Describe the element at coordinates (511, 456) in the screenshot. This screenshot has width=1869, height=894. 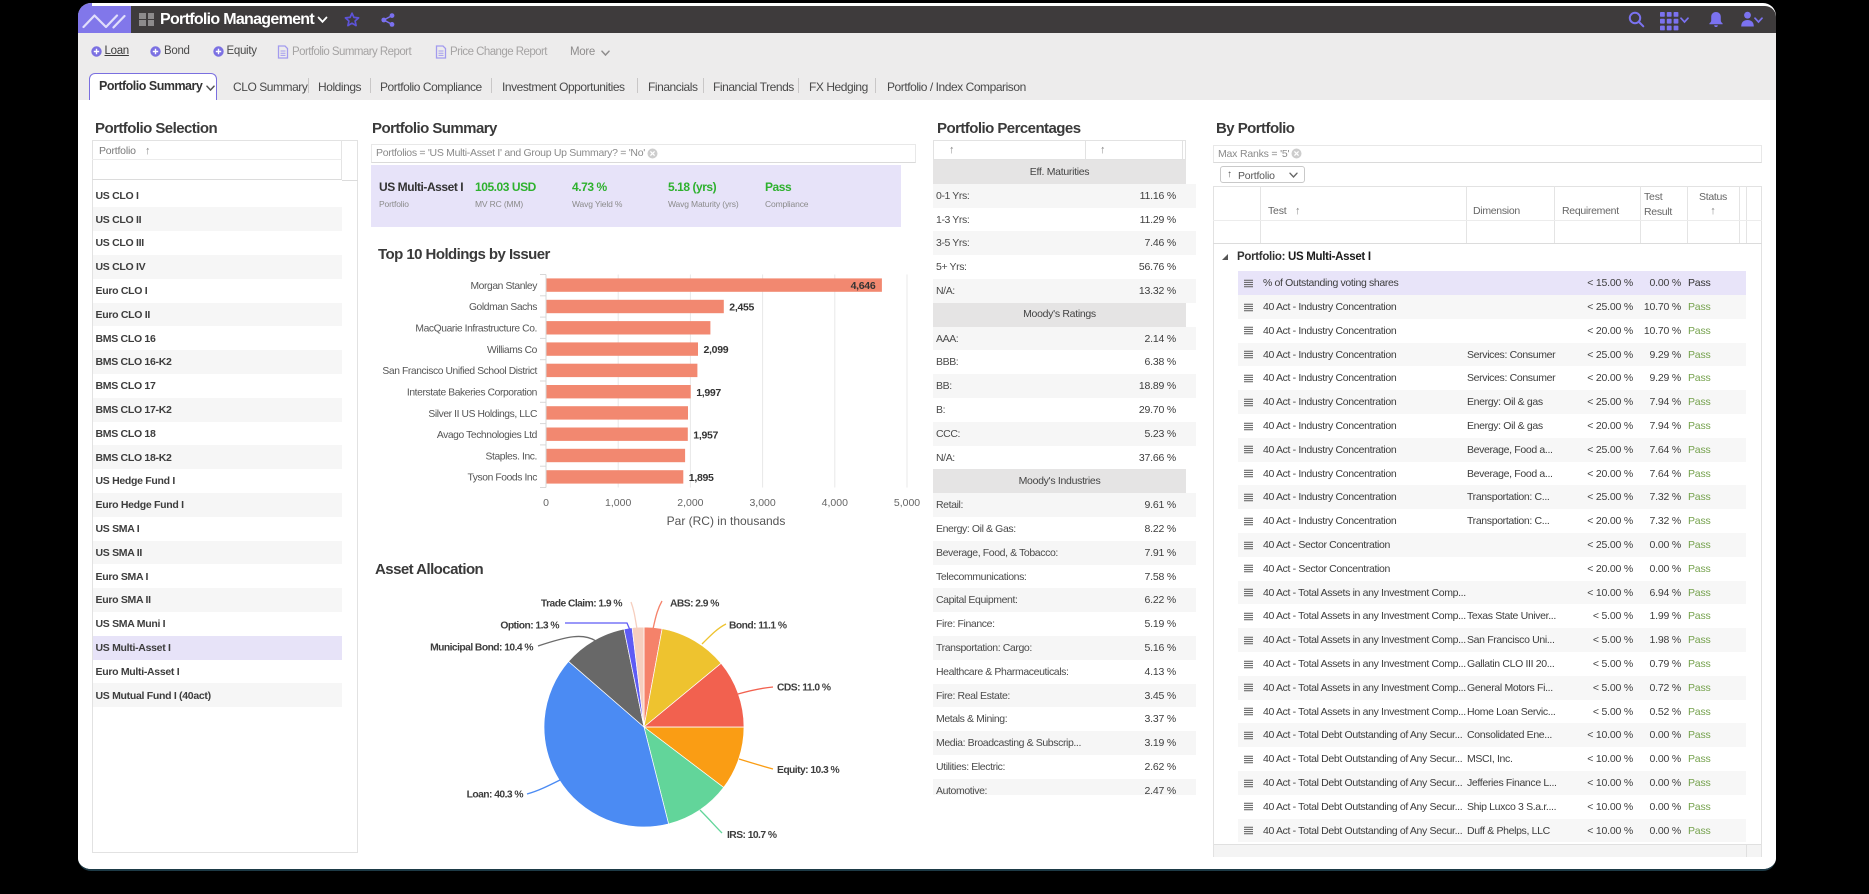
I see `svg-text: Staples. Inc.` at that location.